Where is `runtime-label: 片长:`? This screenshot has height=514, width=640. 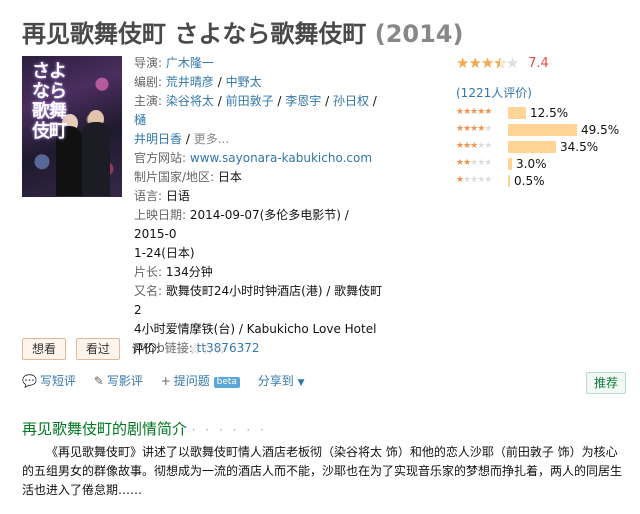 runtime-label: 片长: is located at coordinates (148, 272).